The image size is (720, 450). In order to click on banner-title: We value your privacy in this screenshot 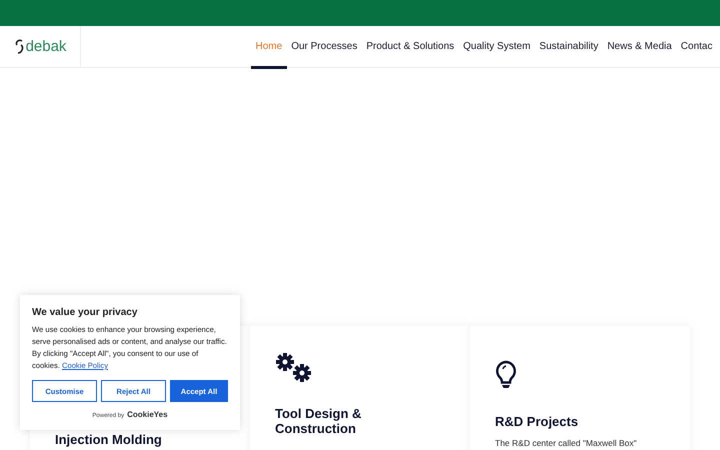, I will do `click(85, 312)`.